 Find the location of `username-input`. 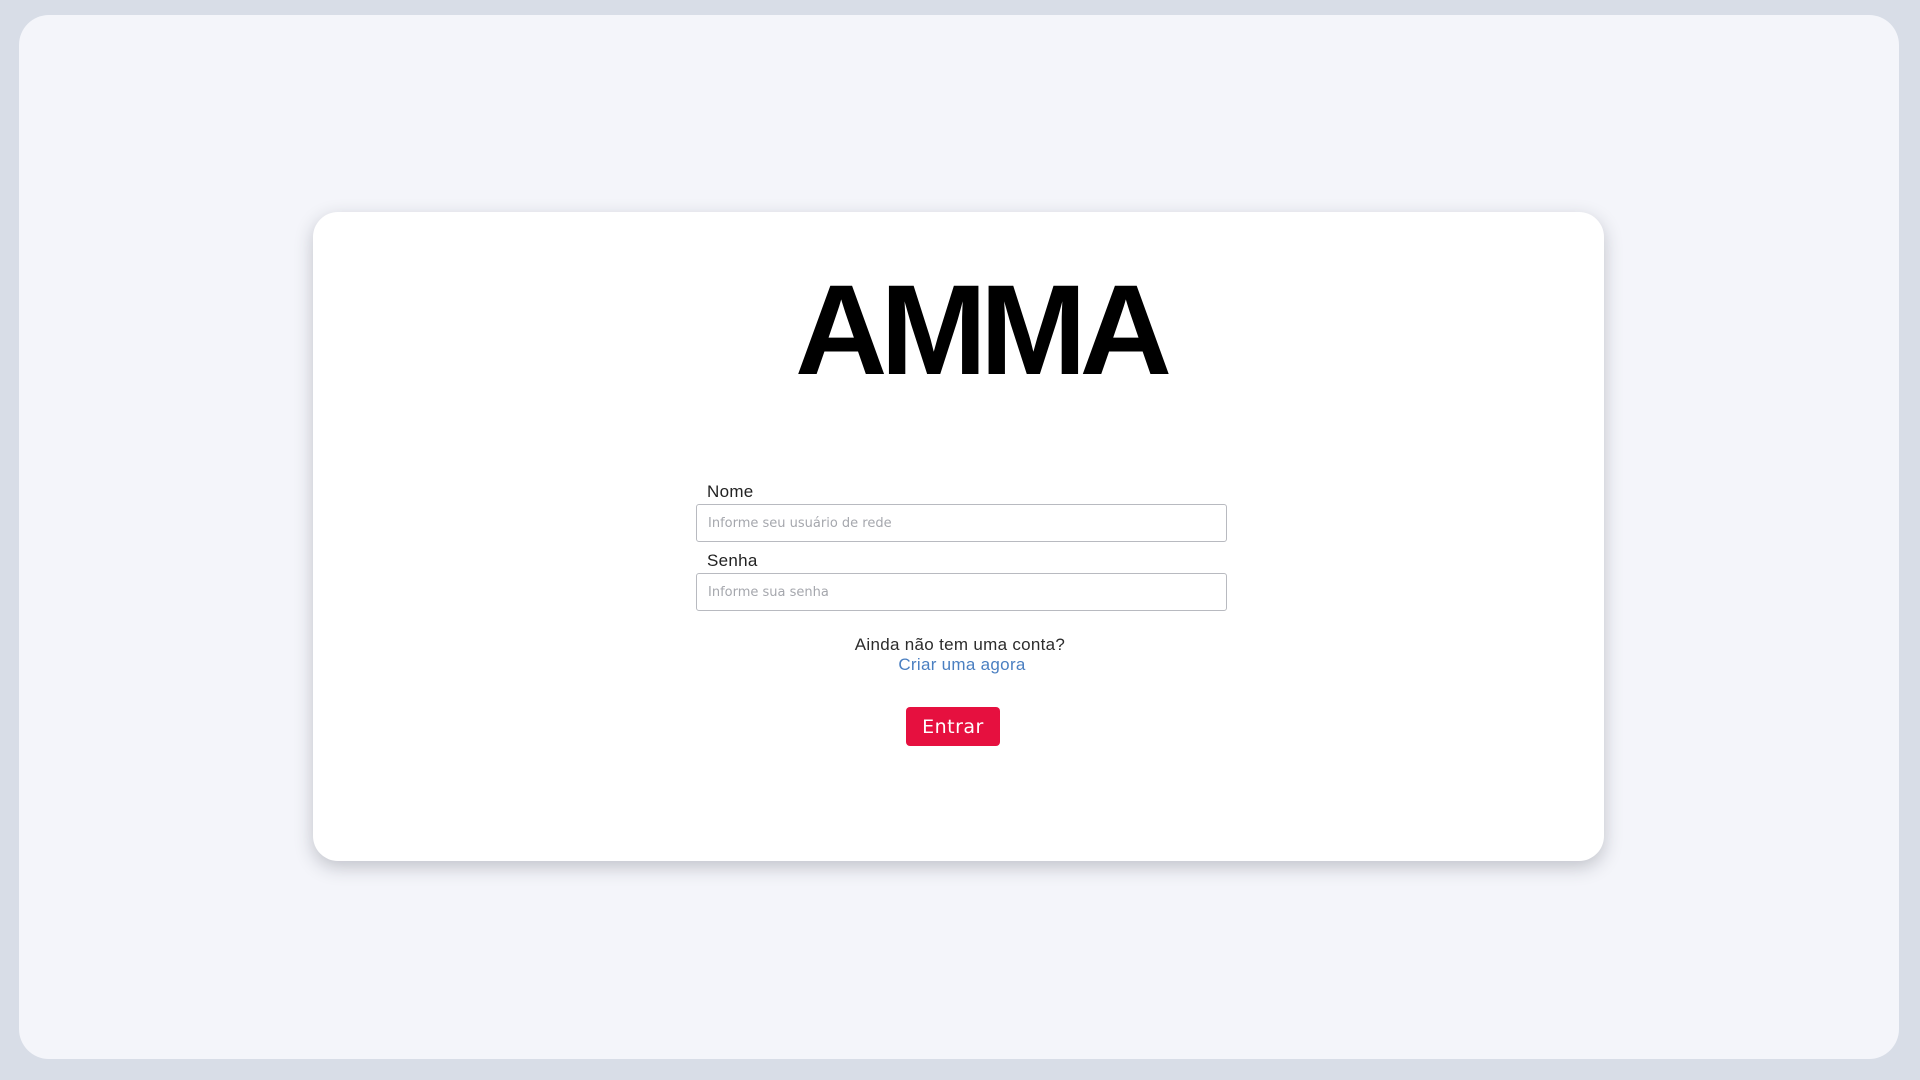

username-input is located at coordinates (961, 523).